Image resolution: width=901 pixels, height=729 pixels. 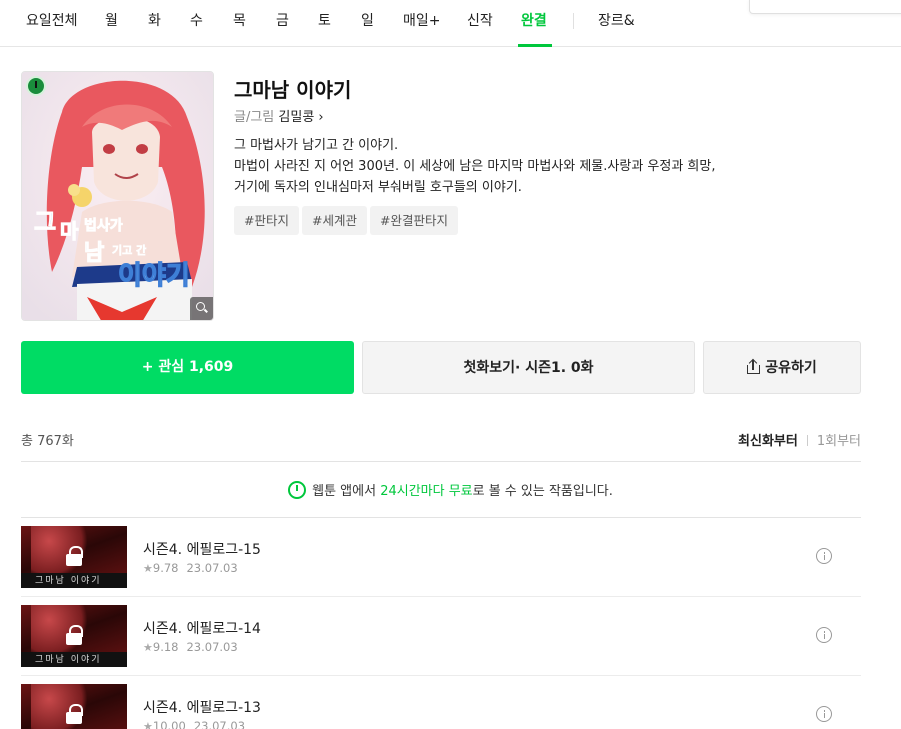 I want to click on svg-text: 기고 간, so click(x=129, y=250).